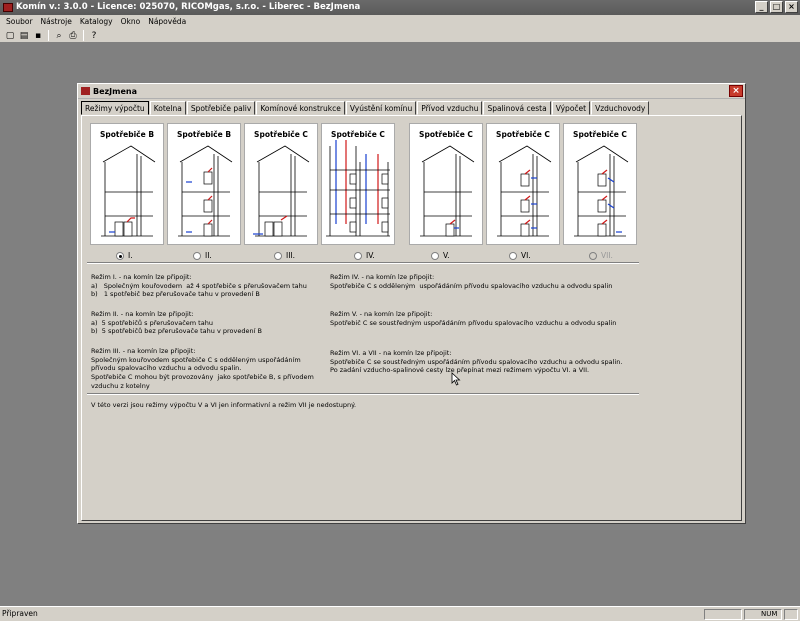 This screenshot has height=621, width=800. What do you see at coordinates (620, 108) in the screenshot?
I see `tab-vzduchovody: Vzduchovody` at bounding box center [620, 108].